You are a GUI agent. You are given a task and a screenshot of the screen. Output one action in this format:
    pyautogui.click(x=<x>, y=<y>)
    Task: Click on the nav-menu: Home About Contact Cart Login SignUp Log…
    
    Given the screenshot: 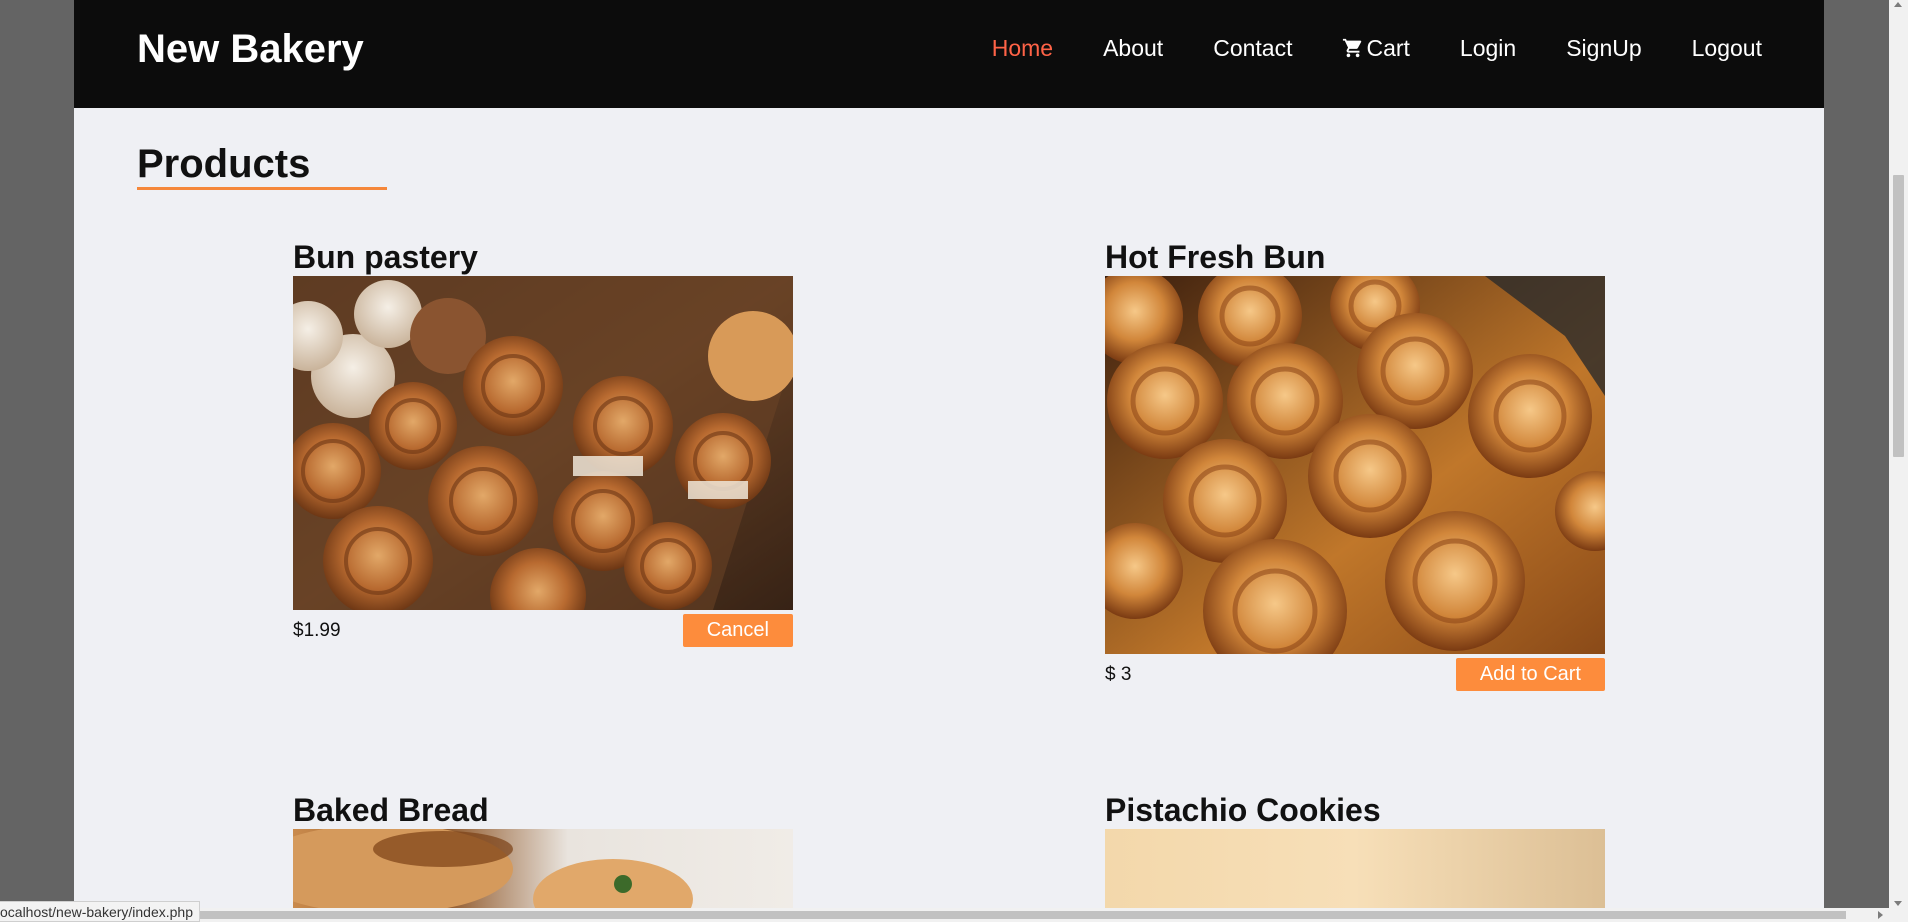 What is the action you would take?
    pyautogui.click(x=1377, y=48)
    